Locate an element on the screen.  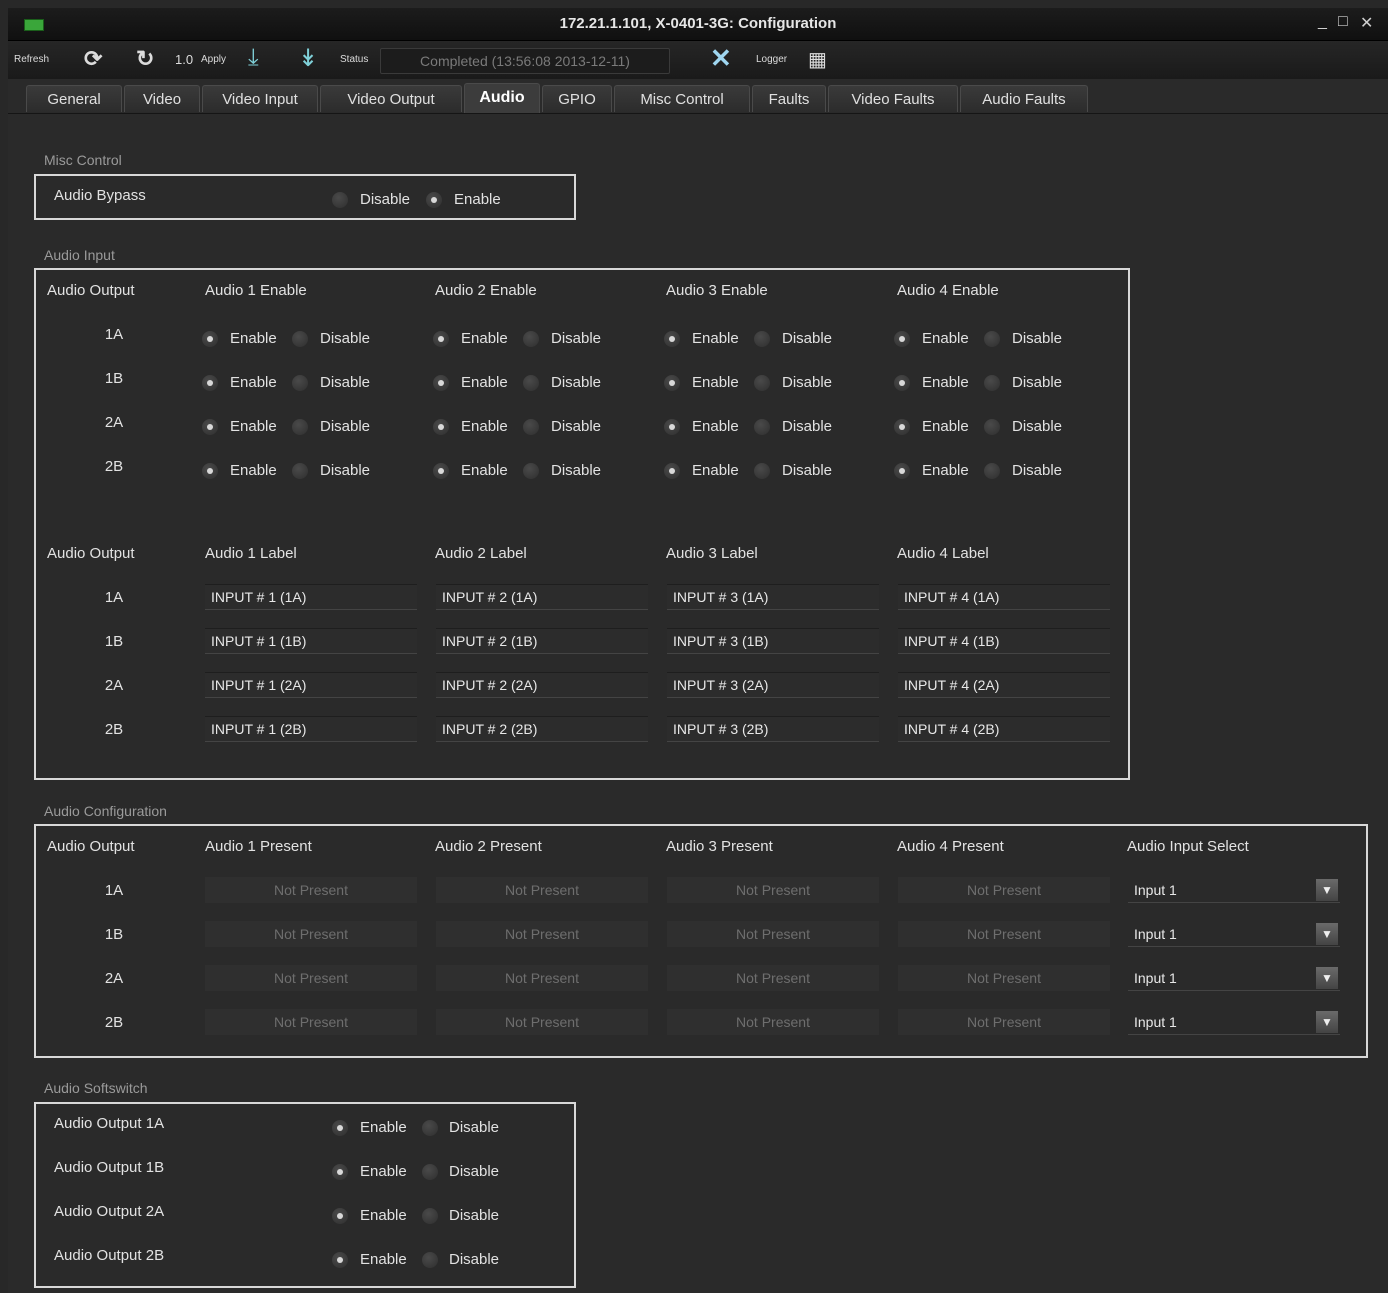
tab-audio-faults: Audio Faults is located at coordinates (1024, 98).